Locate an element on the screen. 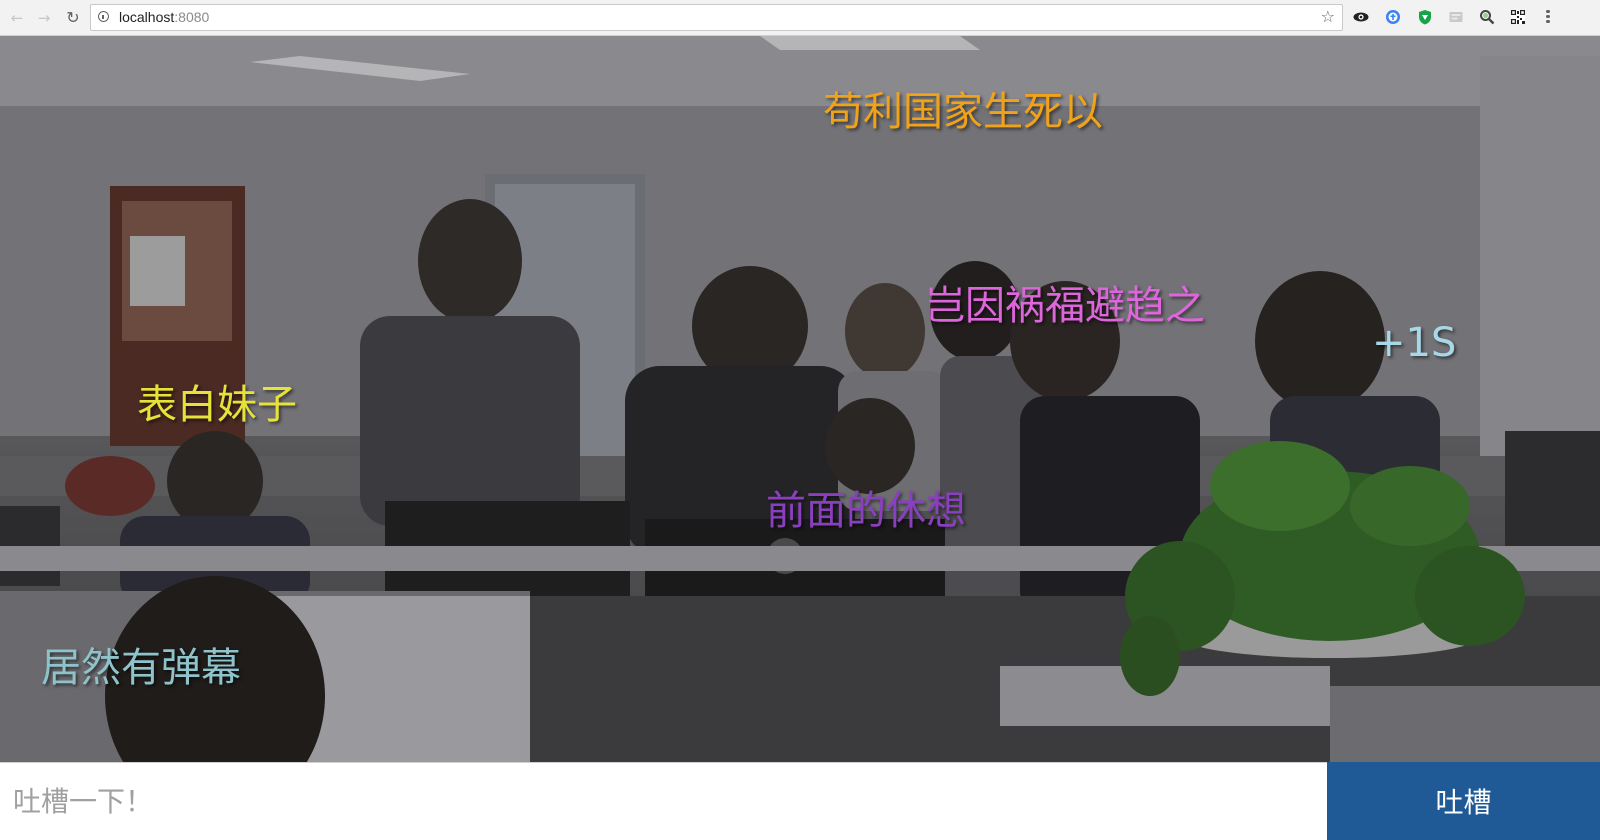 The image size is (1600, 840). reload-icon: ↻ is located at coordinates (73, 18).